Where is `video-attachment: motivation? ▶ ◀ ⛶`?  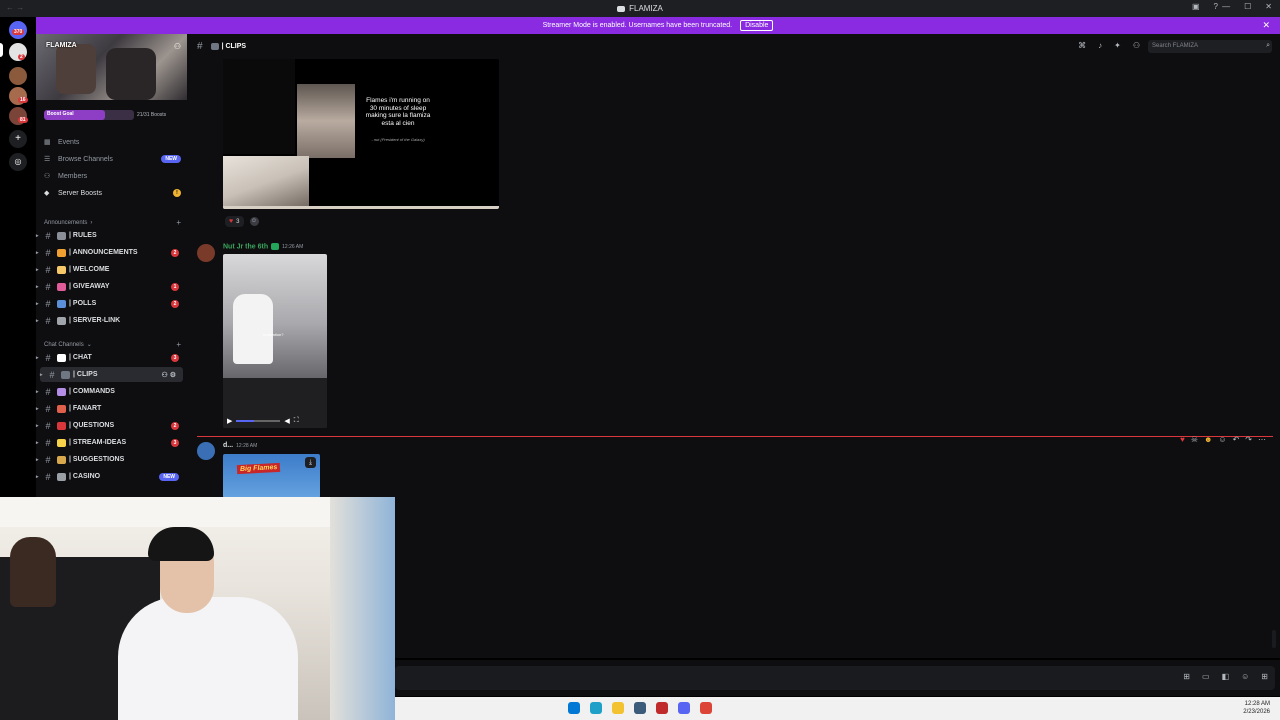 video-attachment: motivation? ▶ ◀ ⛶ is located at coordinates (275, 341).